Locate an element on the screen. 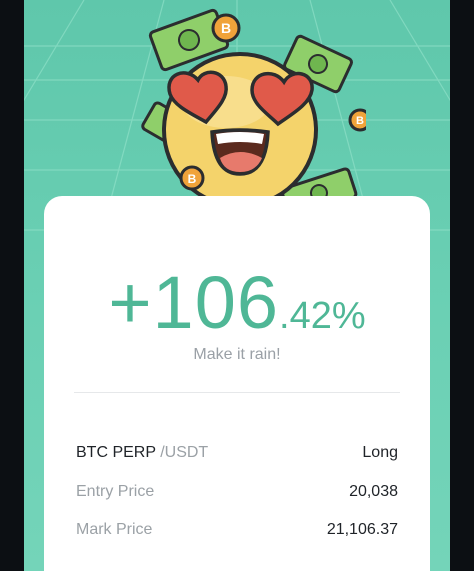 The width and height of the screenshot is (474, 571). divider is located at coordinates (237, 392).